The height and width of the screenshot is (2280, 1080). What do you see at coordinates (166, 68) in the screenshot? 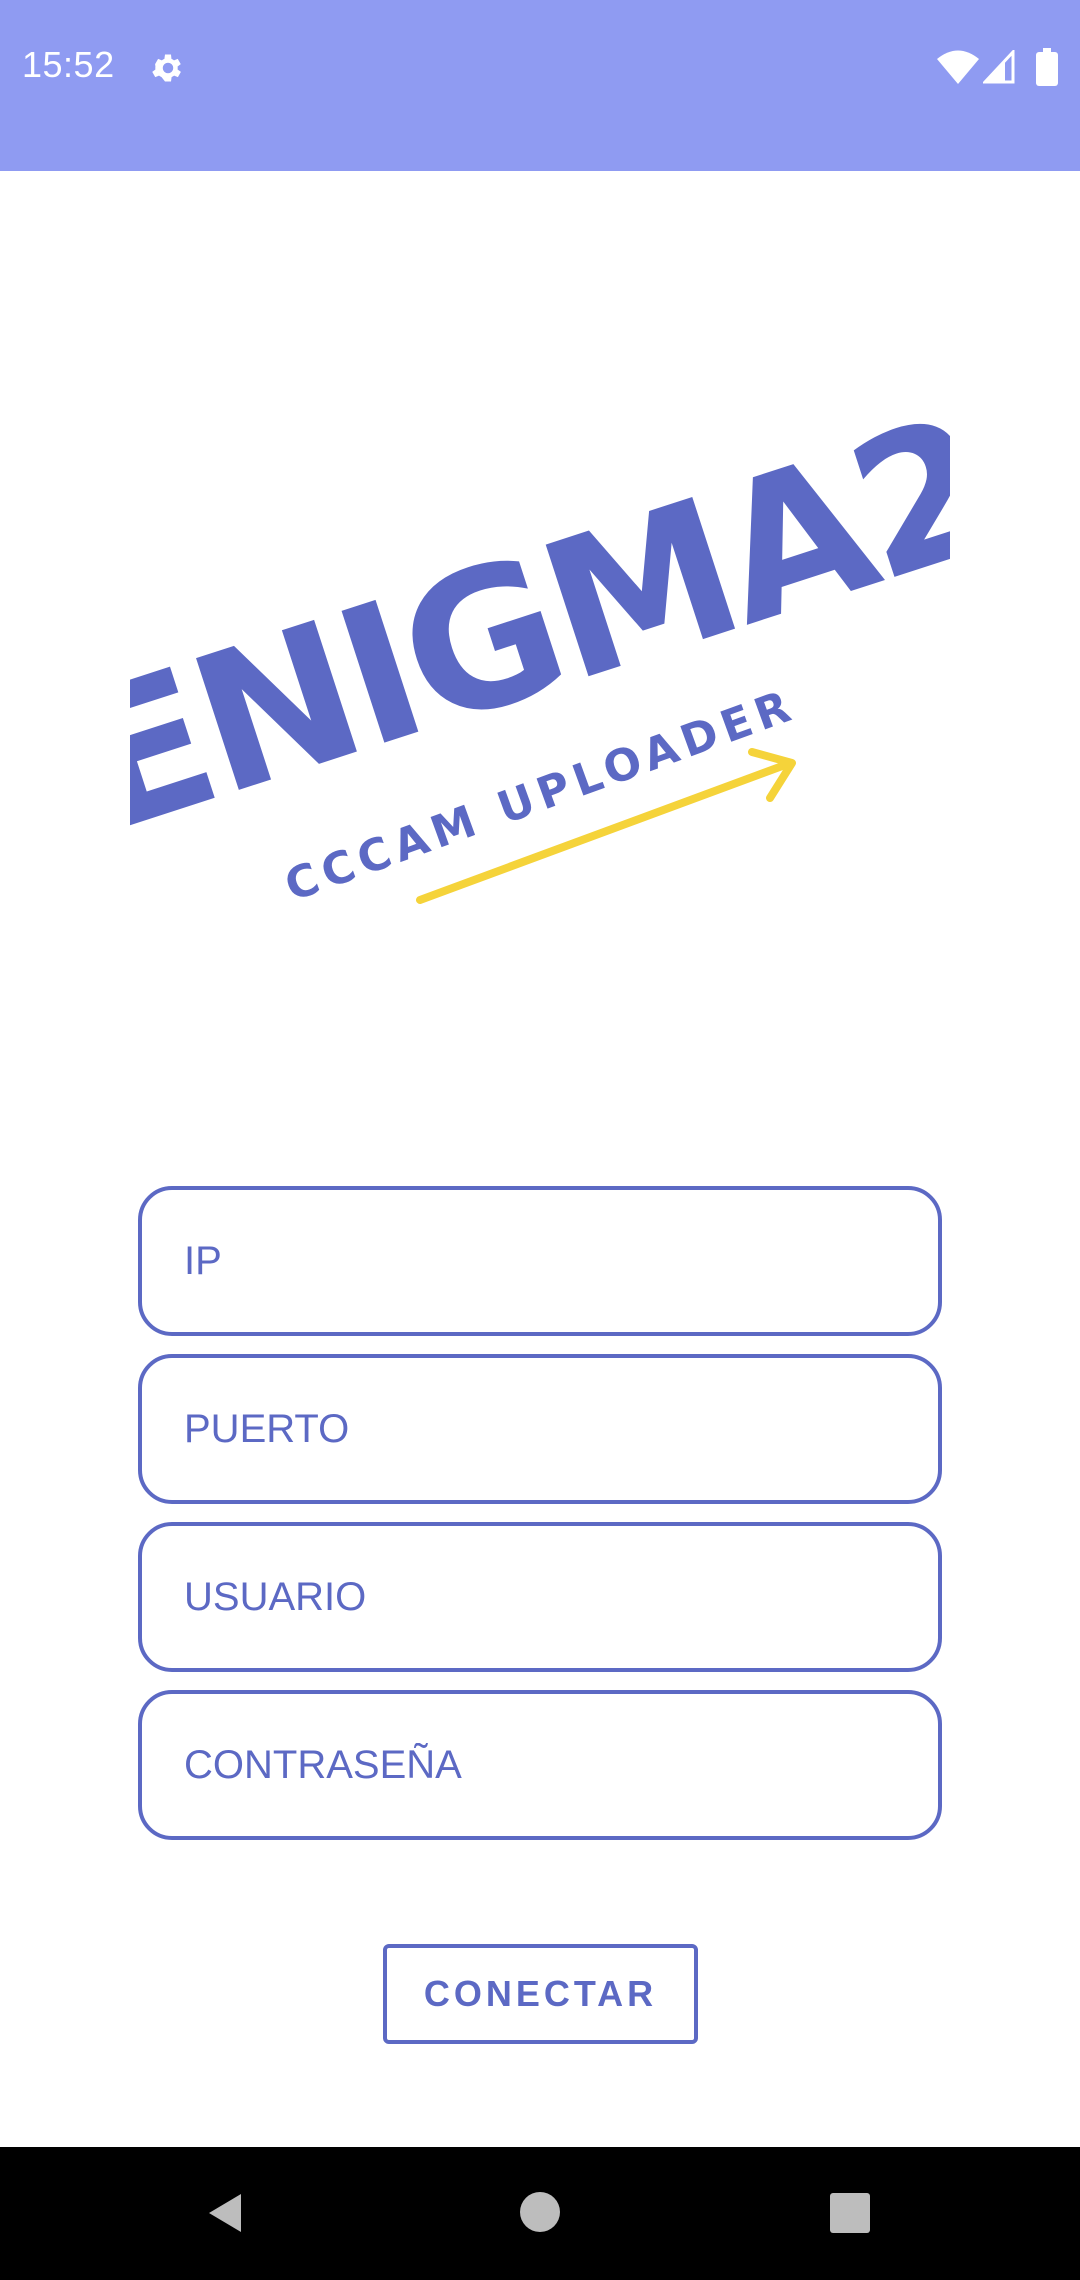
I see `gear-icon` at bounding box center [166, 68].